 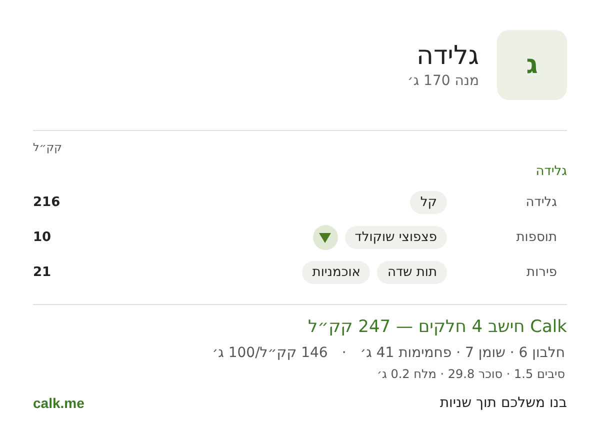 What do you see at coordinates (412, 272) in the screenshot?
I see `ingredient-chip: תות שדה` at bounding box center [412, 272].